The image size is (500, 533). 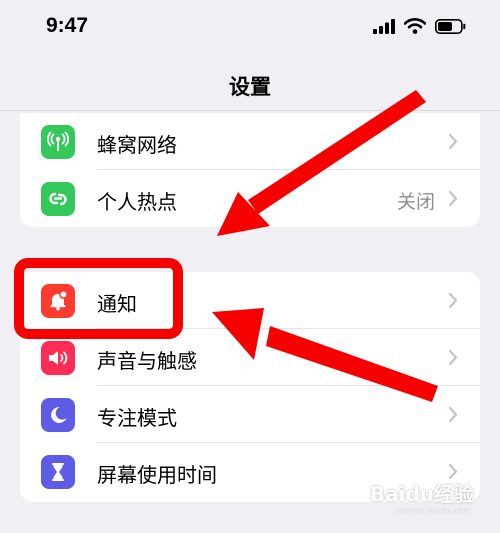 I want to click on settings-row-label: 专注模式, so click(x=137, y=418).